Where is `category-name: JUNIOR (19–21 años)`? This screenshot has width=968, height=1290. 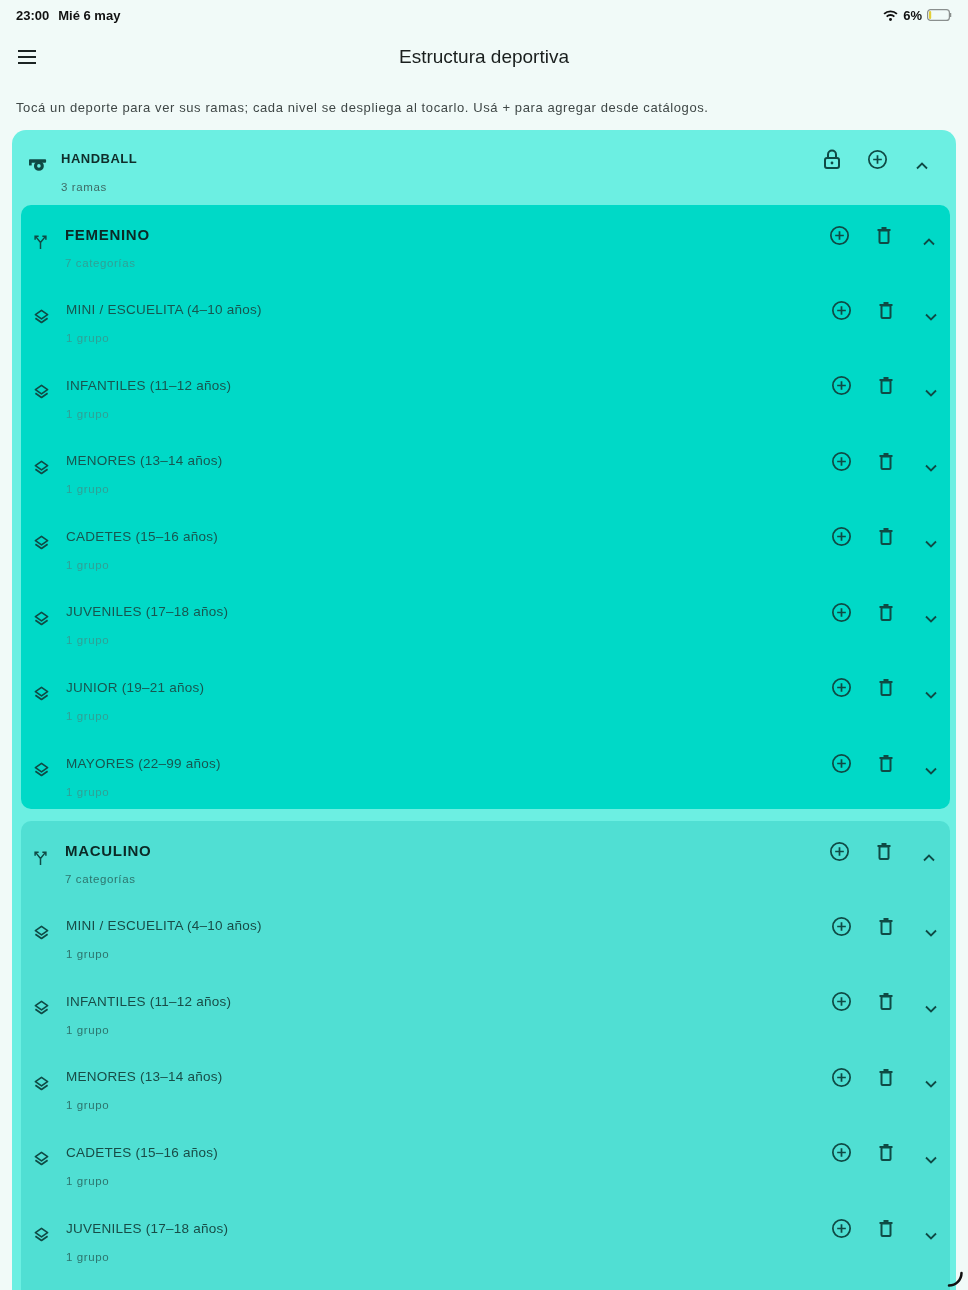 category-name: JUNIOR (19–21 años) is located at coordinates (135, 687).